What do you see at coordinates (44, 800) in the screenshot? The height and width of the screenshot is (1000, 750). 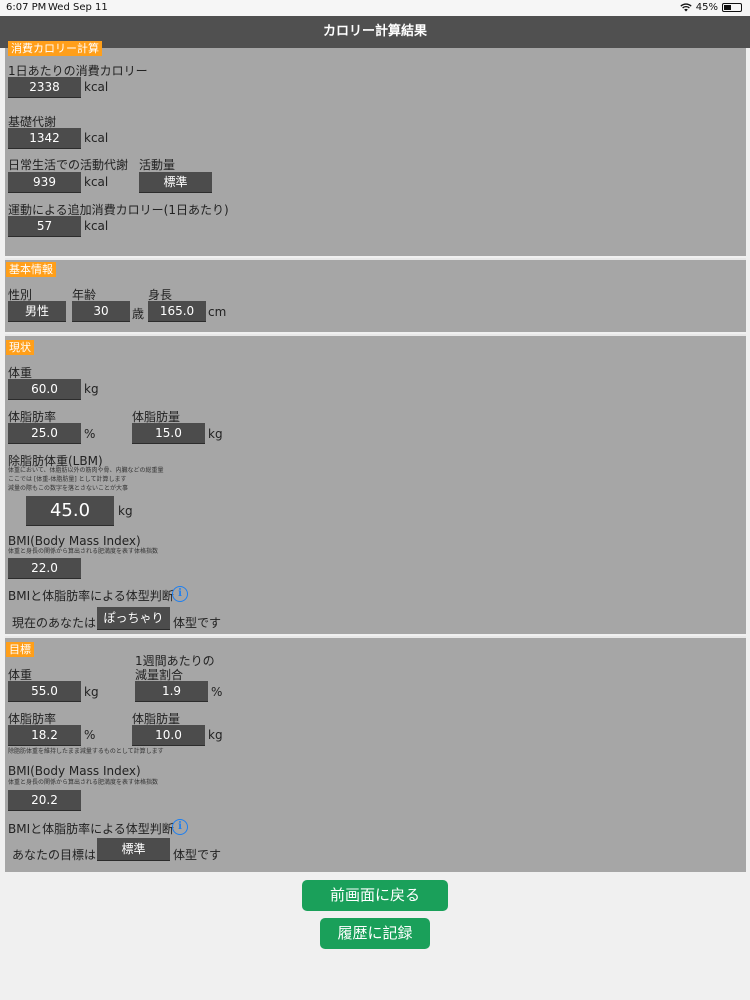 I see `goal-bmi-value: 20.2` at bounding box center [44, 800].